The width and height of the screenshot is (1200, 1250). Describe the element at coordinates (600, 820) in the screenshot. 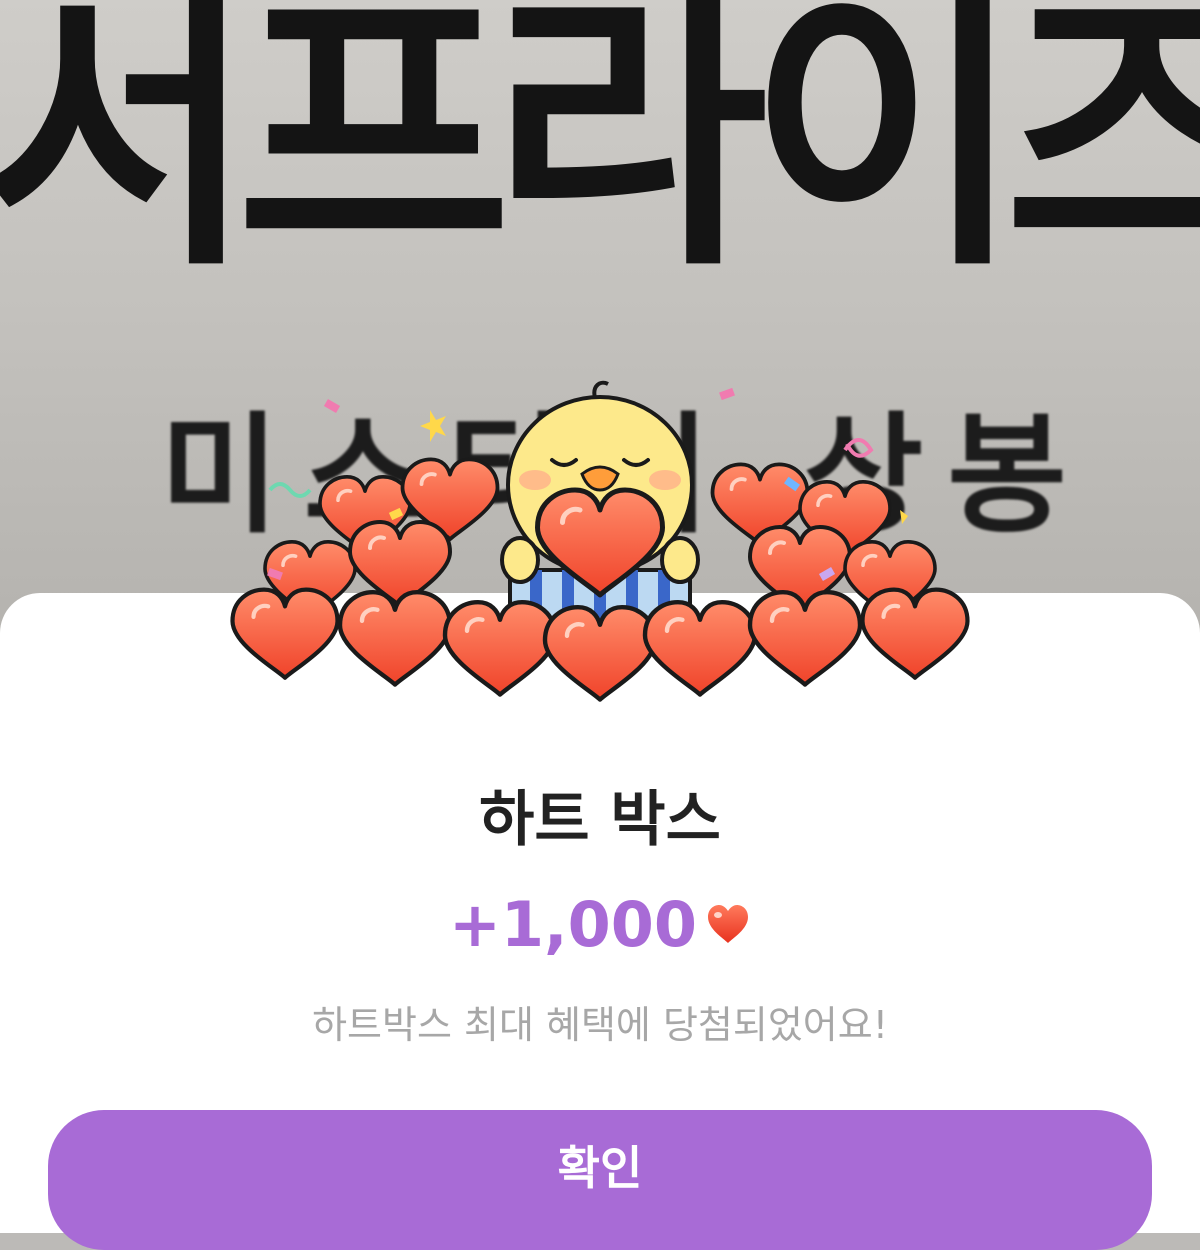

I see `popup-title: 하트 박스` at that location.